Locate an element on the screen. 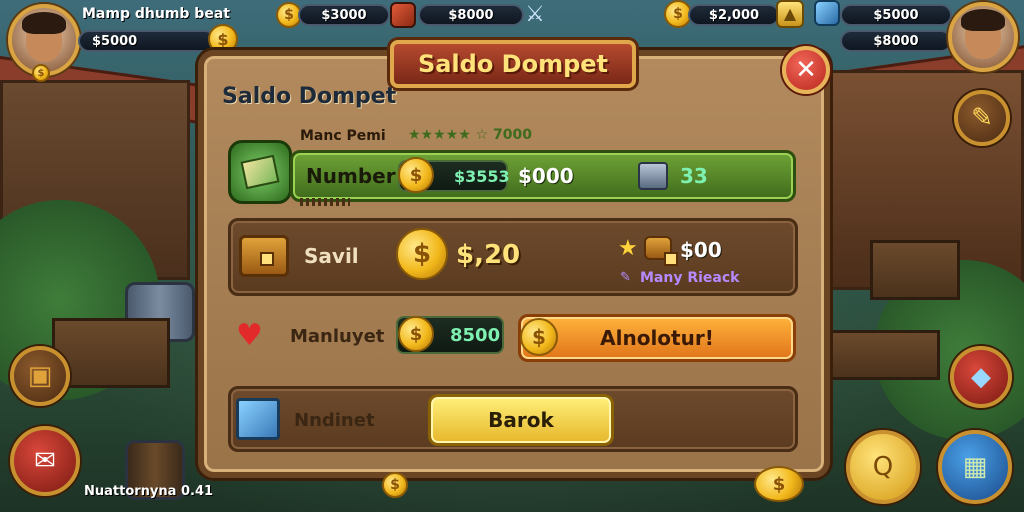  confirm-button-label: Barok is located at coordinates (521, 420).